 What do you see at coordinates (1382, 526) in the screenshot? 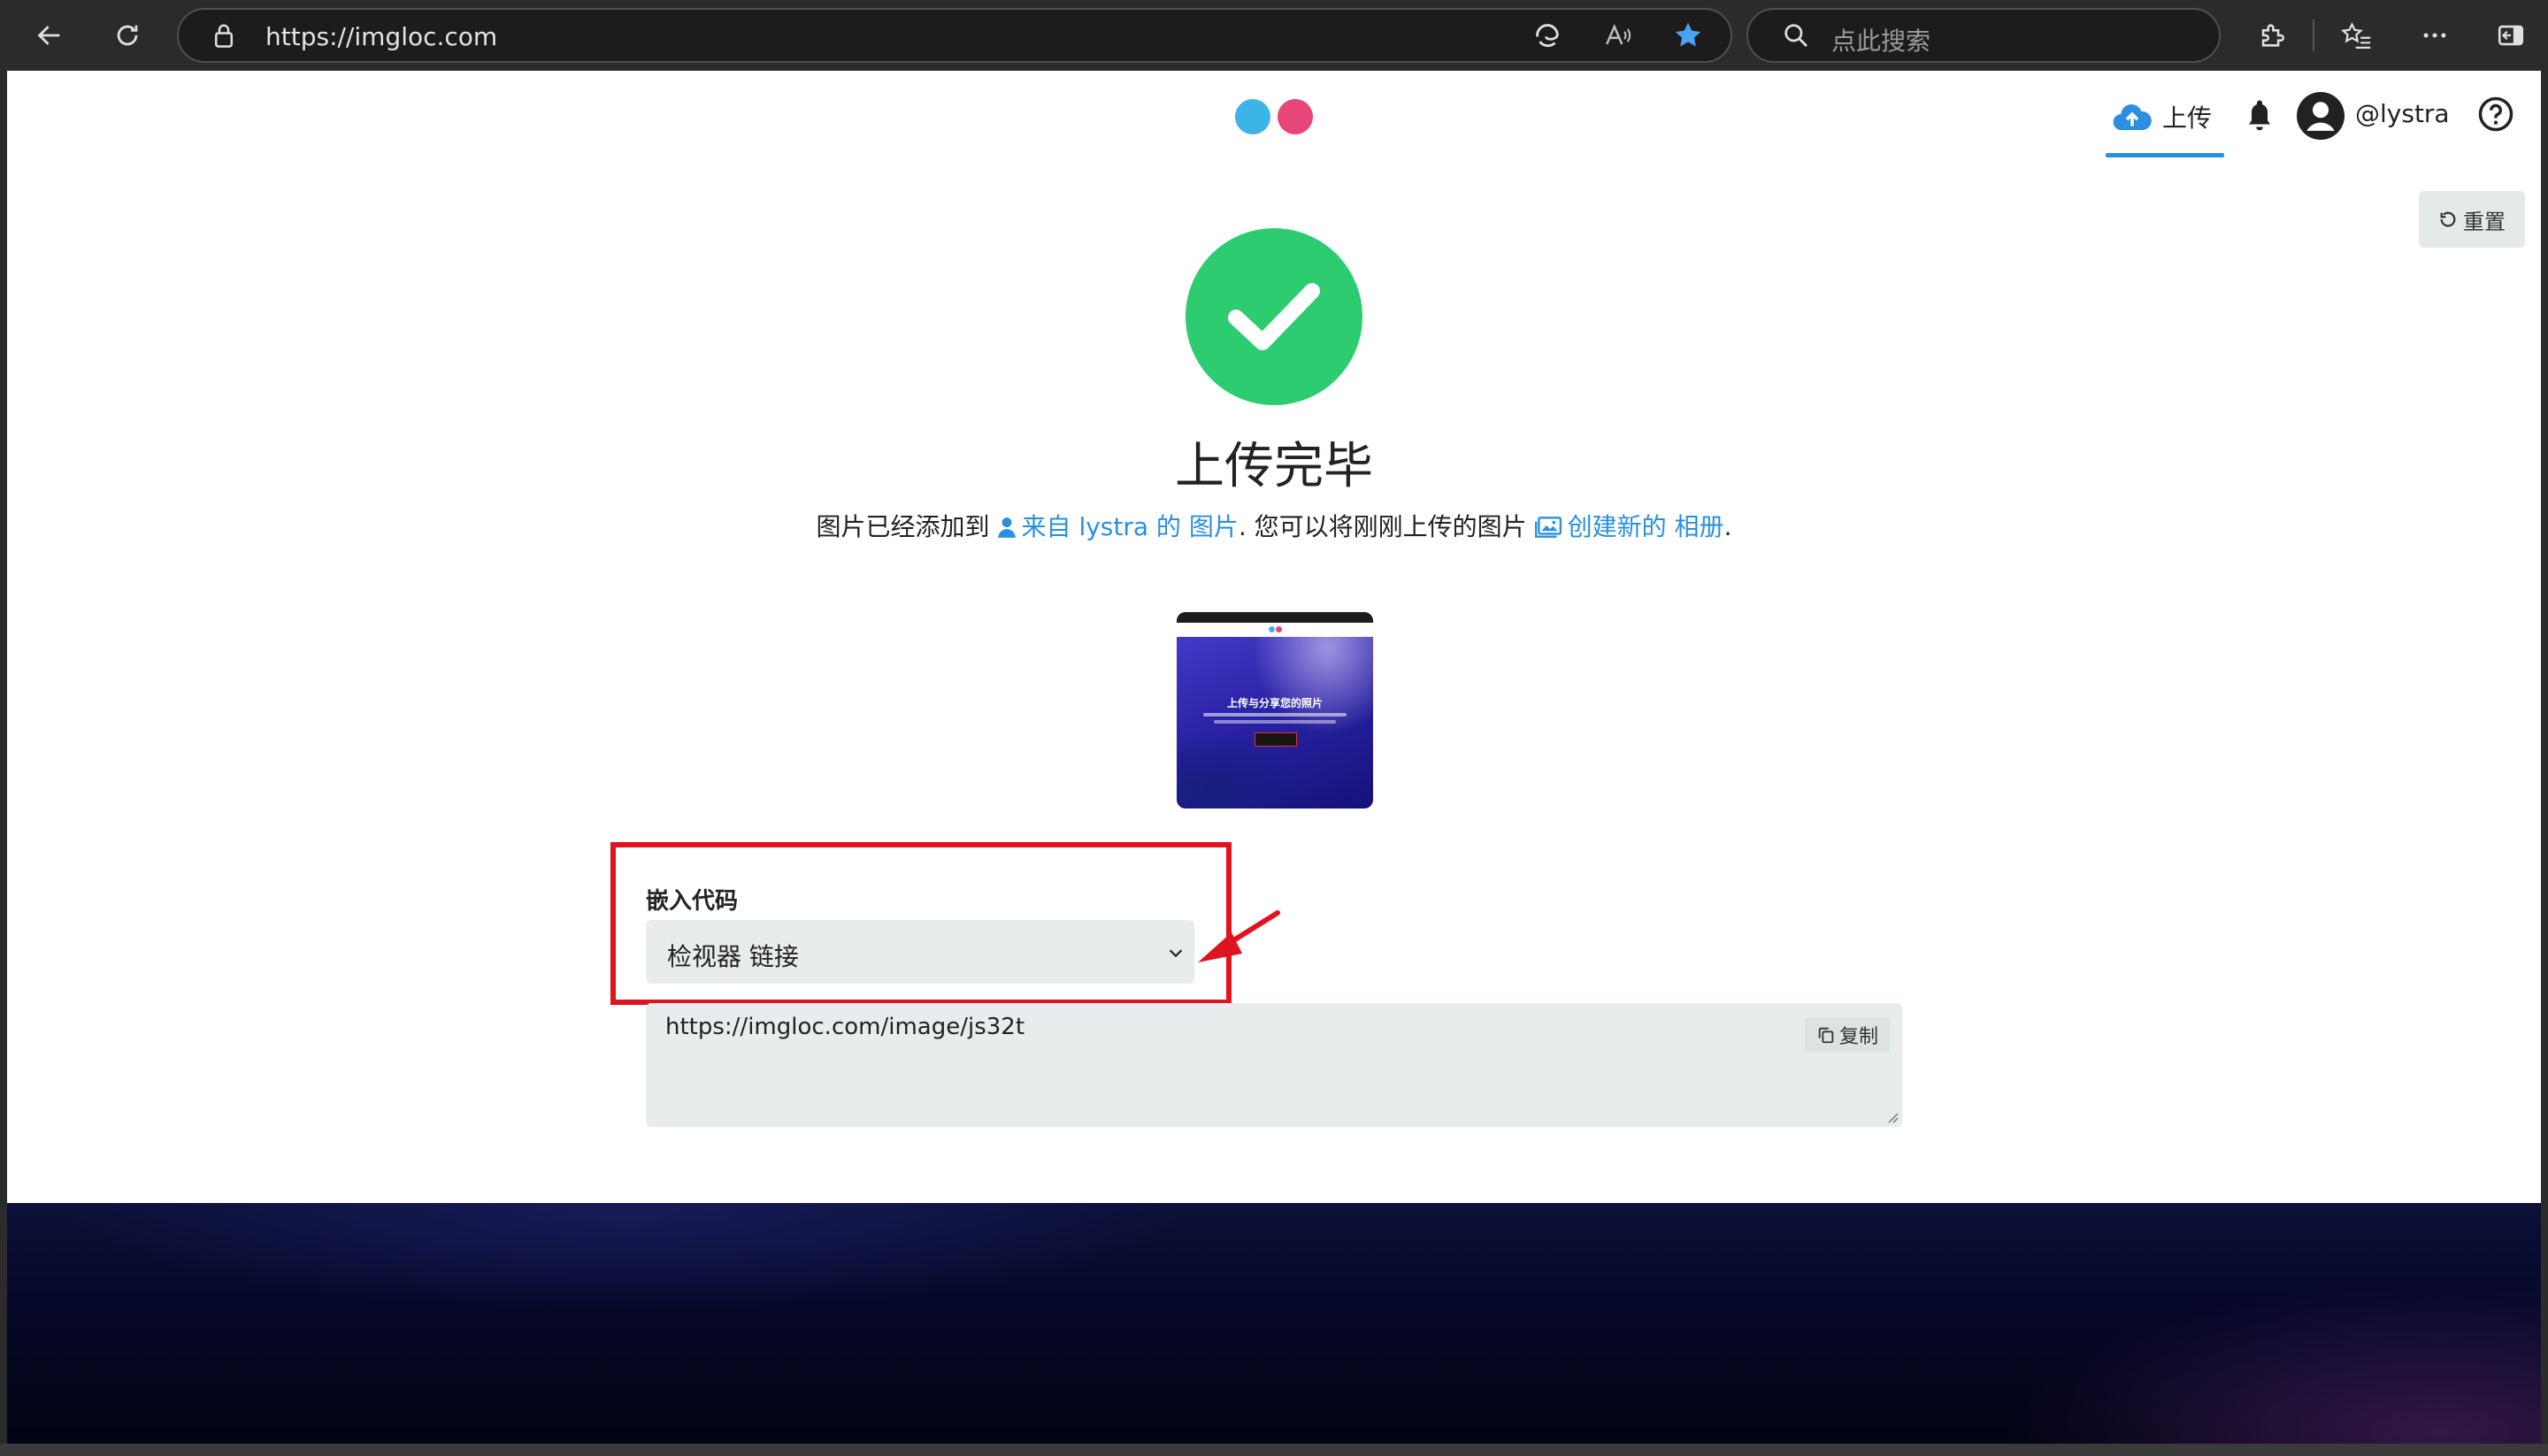
I see `desc-middle: . 您可以将刚刚上传的图片` at bounding box center [1382, 526].